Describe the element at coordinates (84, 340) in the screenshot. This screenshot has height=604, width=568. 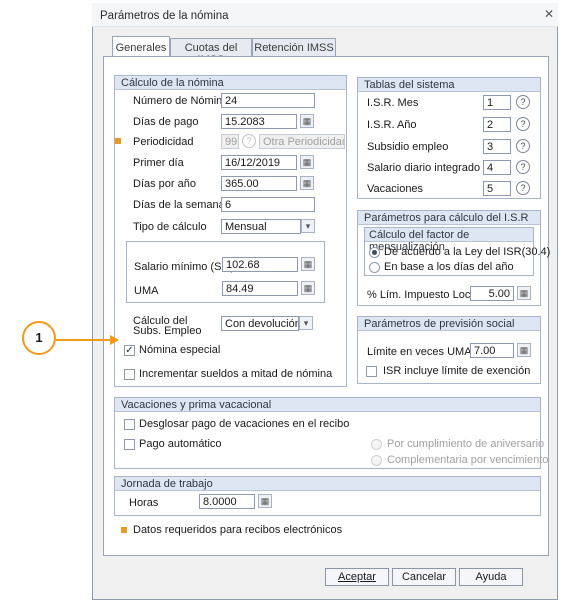
I see `callout-arrow-line` at that location.